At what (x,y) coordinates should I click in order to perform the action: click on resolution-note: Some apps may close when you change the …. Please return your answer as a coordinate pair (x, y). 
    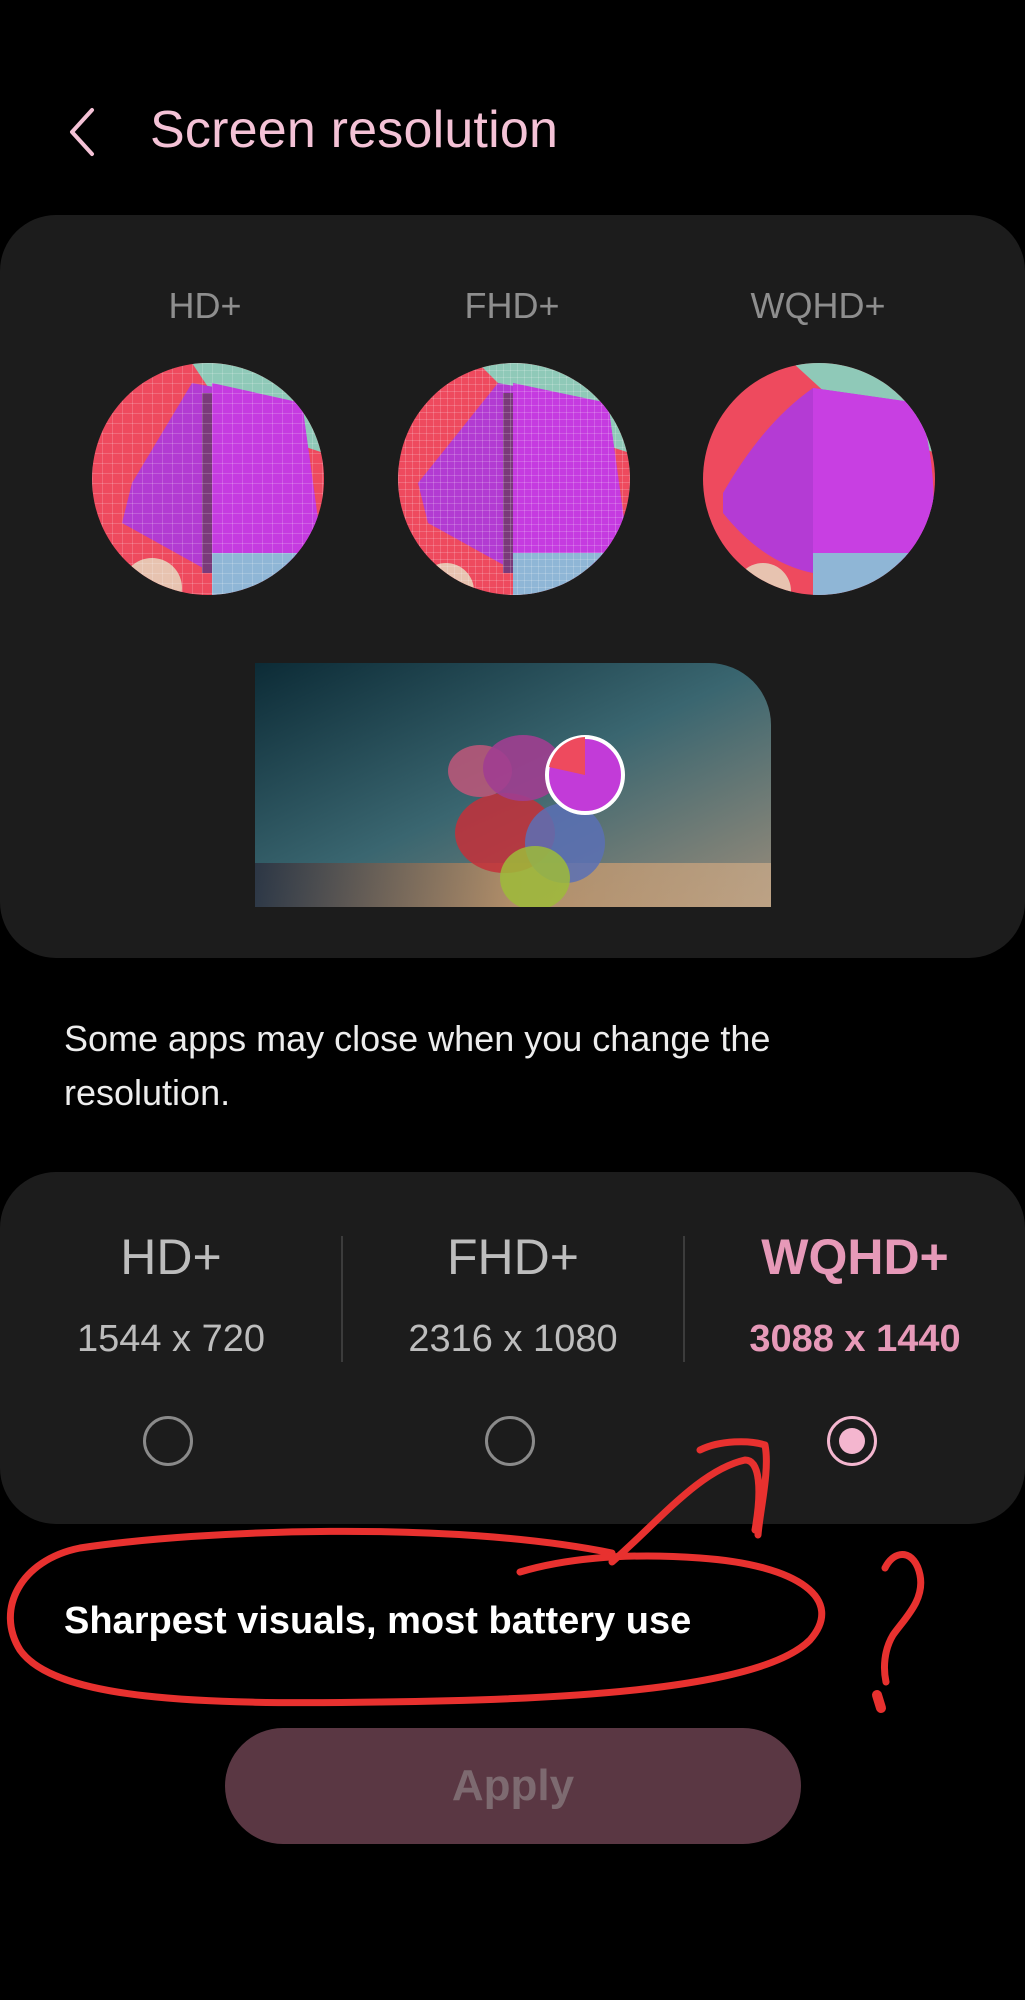
    Looking at the image, I should click on (417, 1065).